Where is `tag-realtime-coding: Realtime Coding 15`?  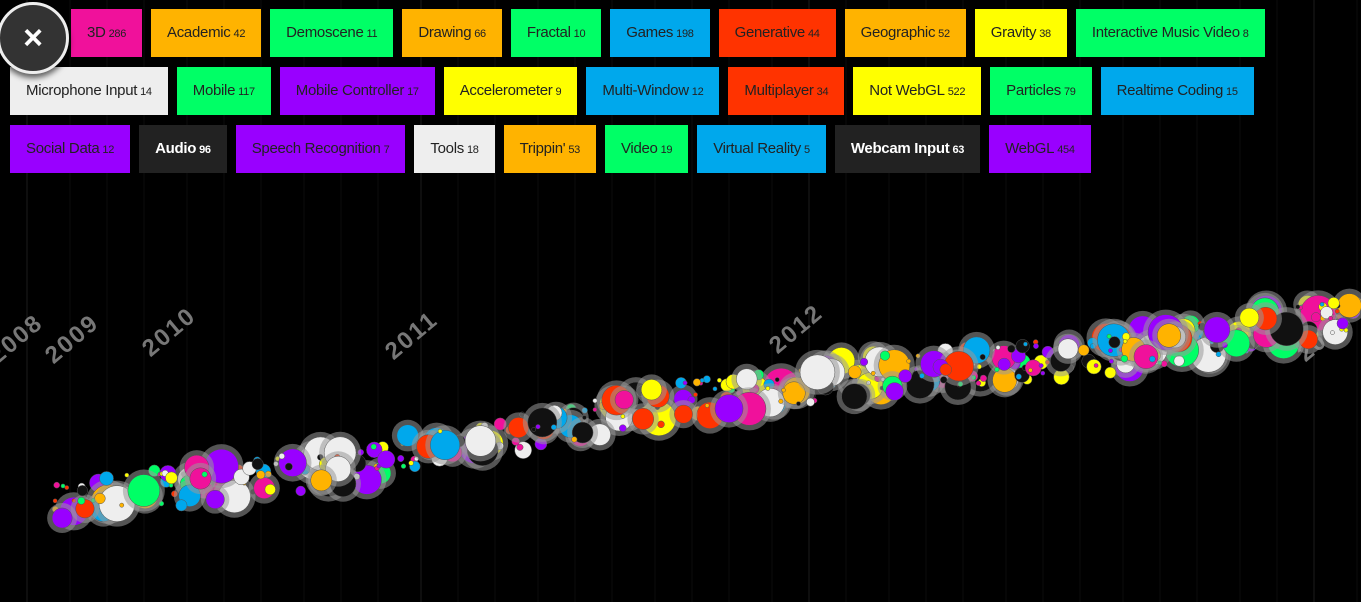 tag-realtime-coding: Realtime Coding 15 is located at coordinates (1177, 91).